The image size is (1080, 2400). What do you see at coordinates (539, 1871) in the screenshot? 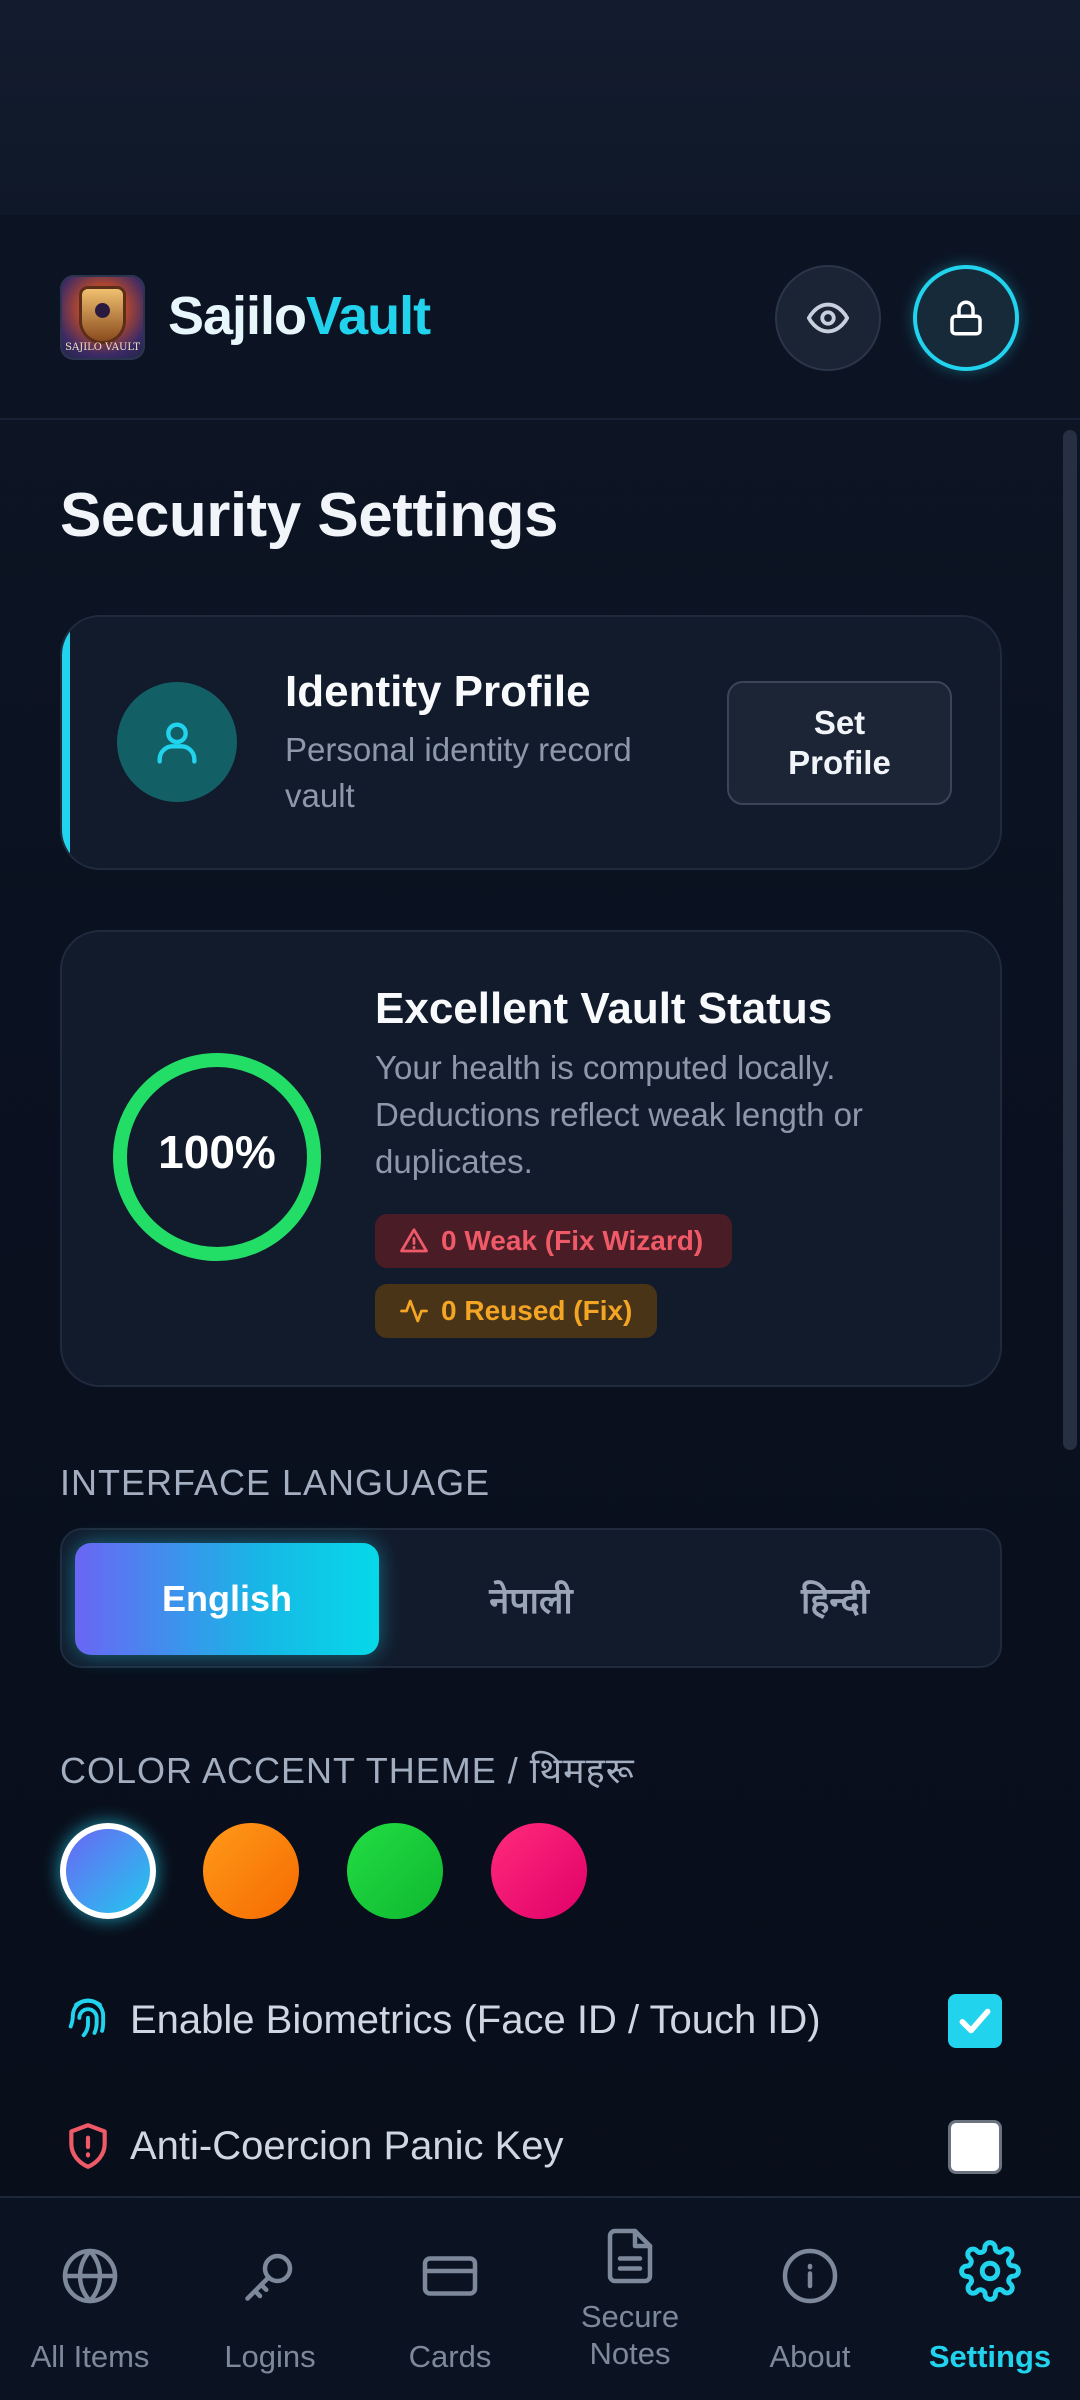
I see `theme-swatch-pink` at bounding box center [539, 1871].